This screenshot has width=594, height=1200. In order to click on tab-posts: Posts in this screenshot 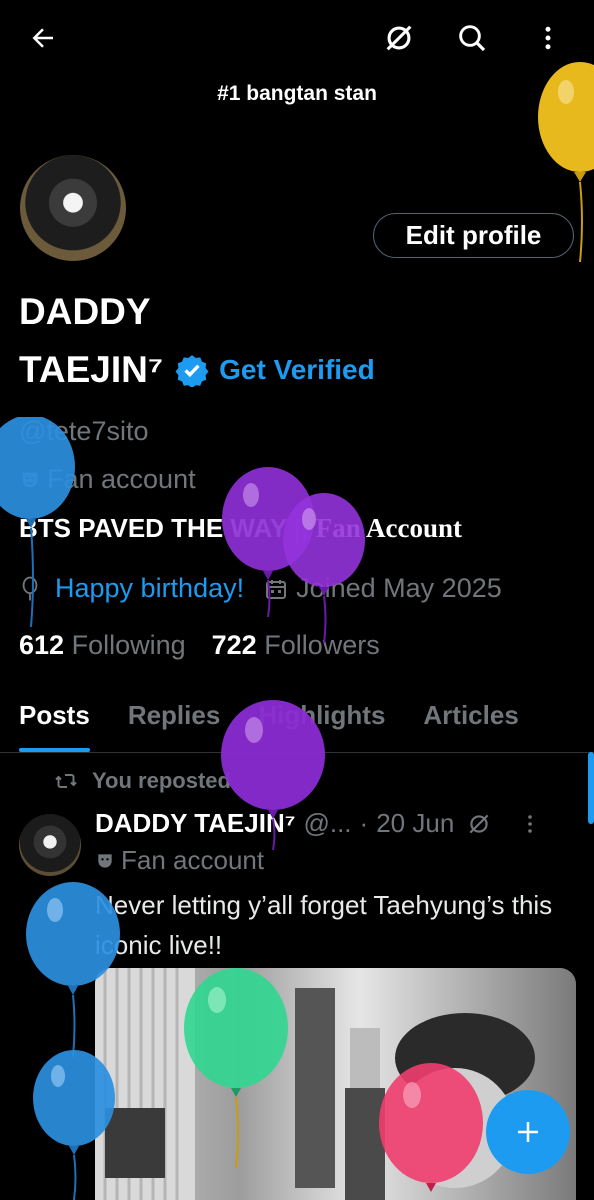, I will do `click(54, 726)`.